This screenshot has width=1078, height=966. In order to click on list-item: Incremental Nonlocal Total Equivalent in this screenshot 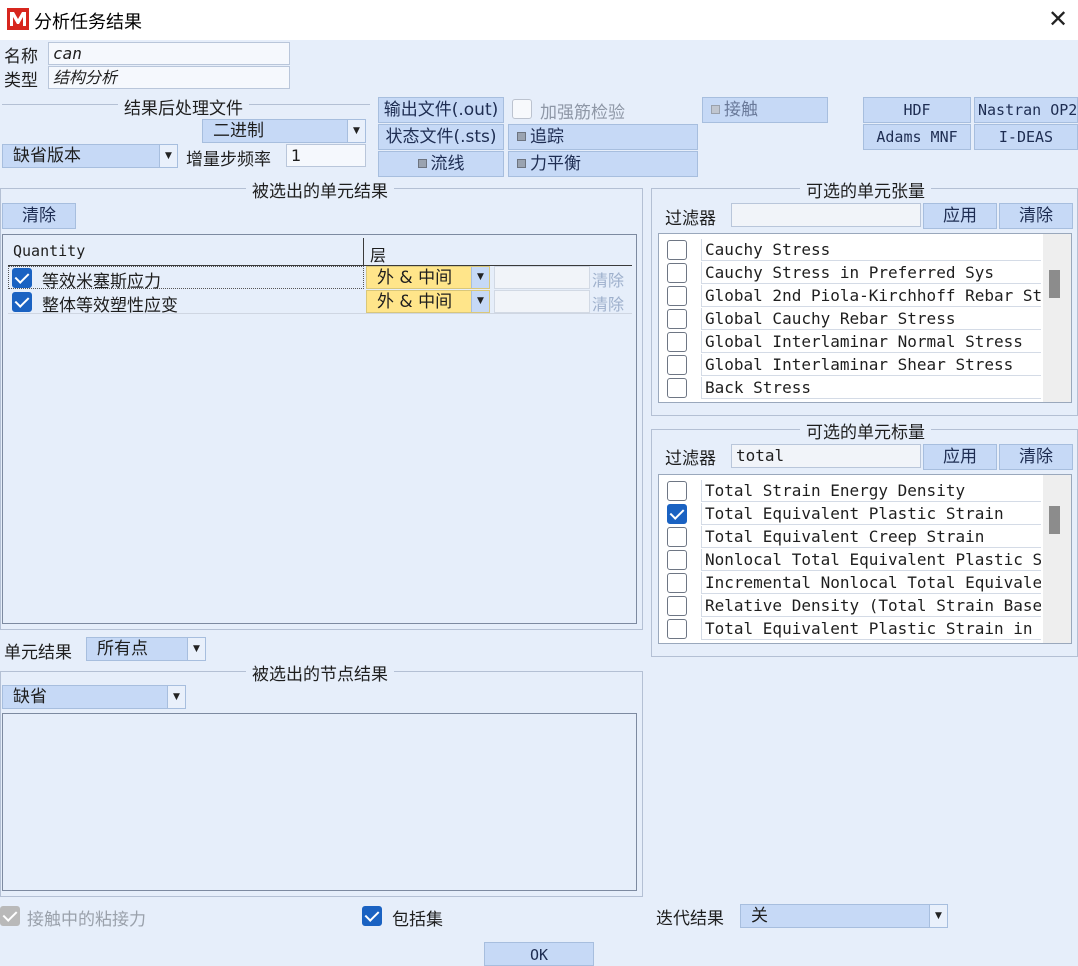, I will do `click(865, 583)`.